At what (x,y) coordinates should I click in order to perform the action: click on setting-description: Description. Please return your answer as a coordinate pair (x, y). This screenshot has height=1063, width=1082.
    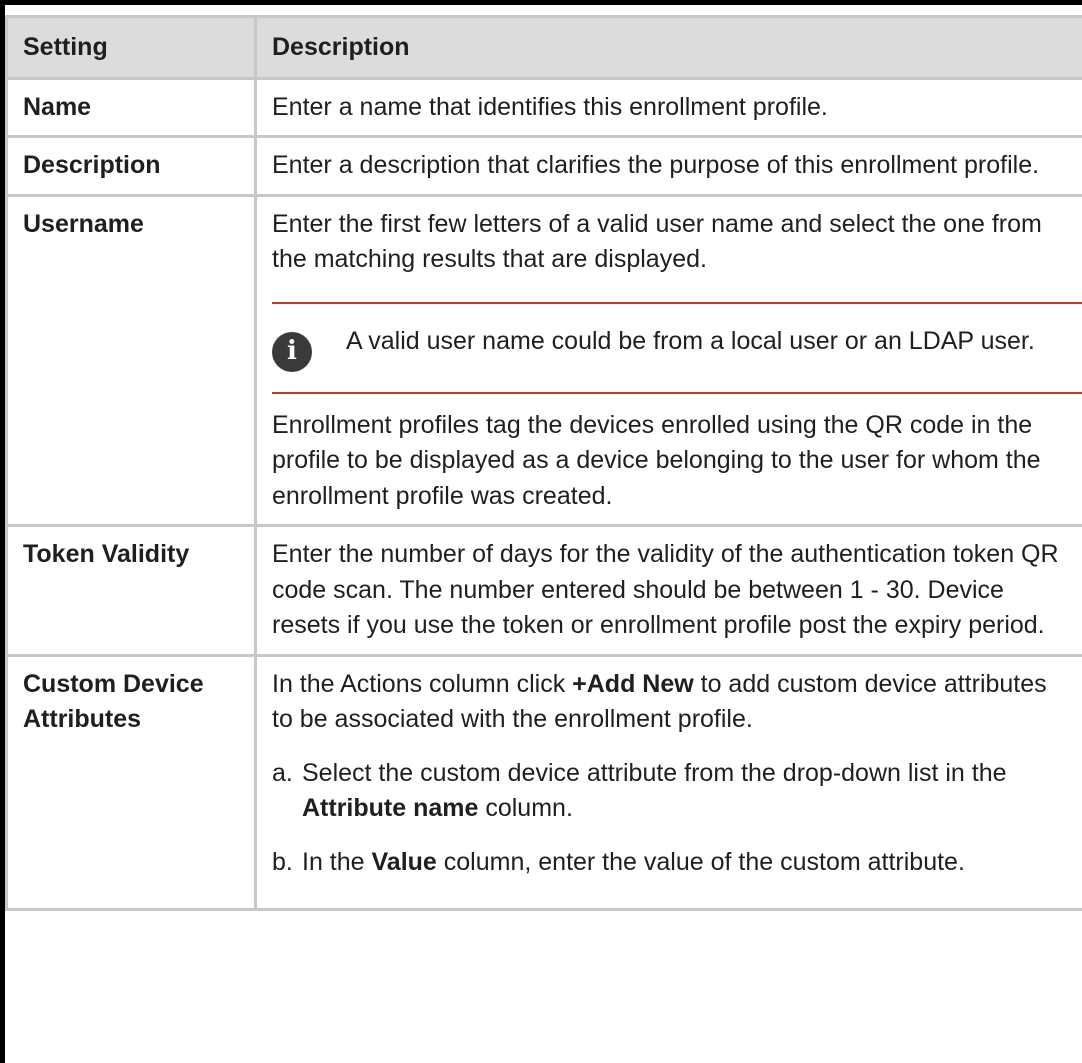
    Looking at the image, I should click on (131, 166).